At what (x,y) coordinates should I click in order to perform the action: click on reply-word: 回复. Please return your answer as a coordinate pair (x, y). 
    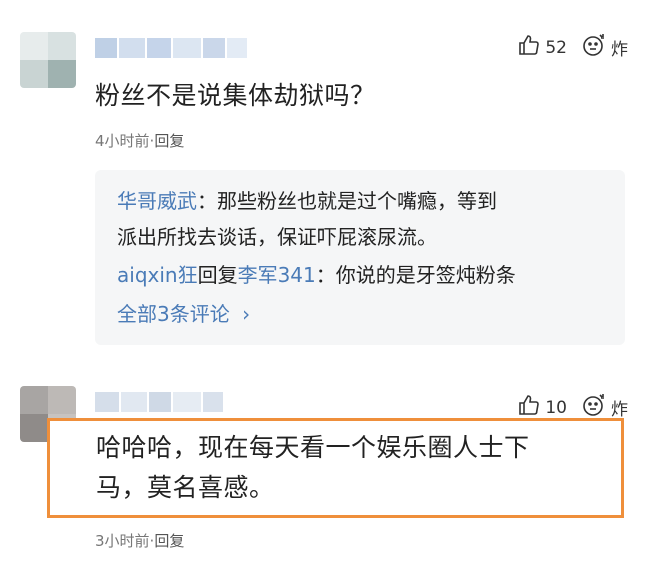
    Looking at the image, I should click on (217, 275).